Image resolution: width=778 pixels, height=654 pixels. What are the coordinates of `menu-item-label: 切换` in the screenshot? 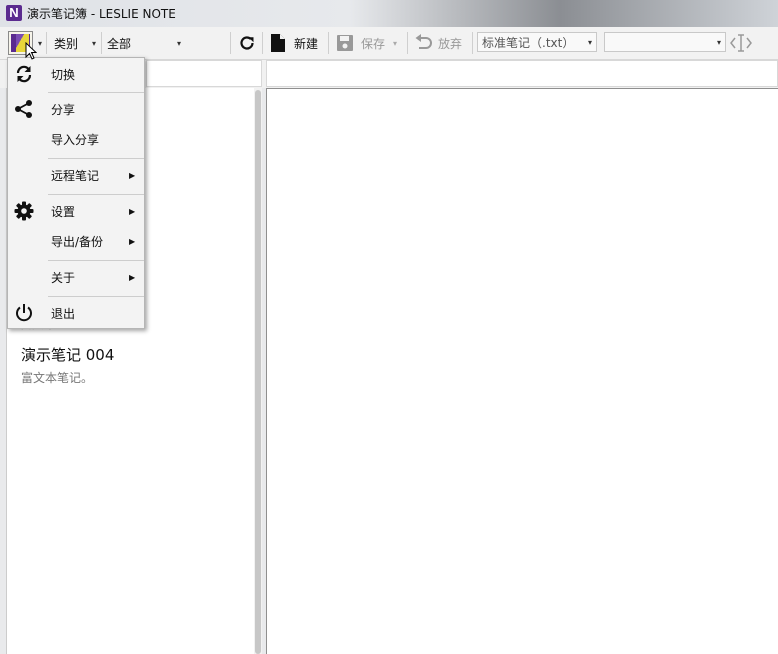 It's located at (63, 74).